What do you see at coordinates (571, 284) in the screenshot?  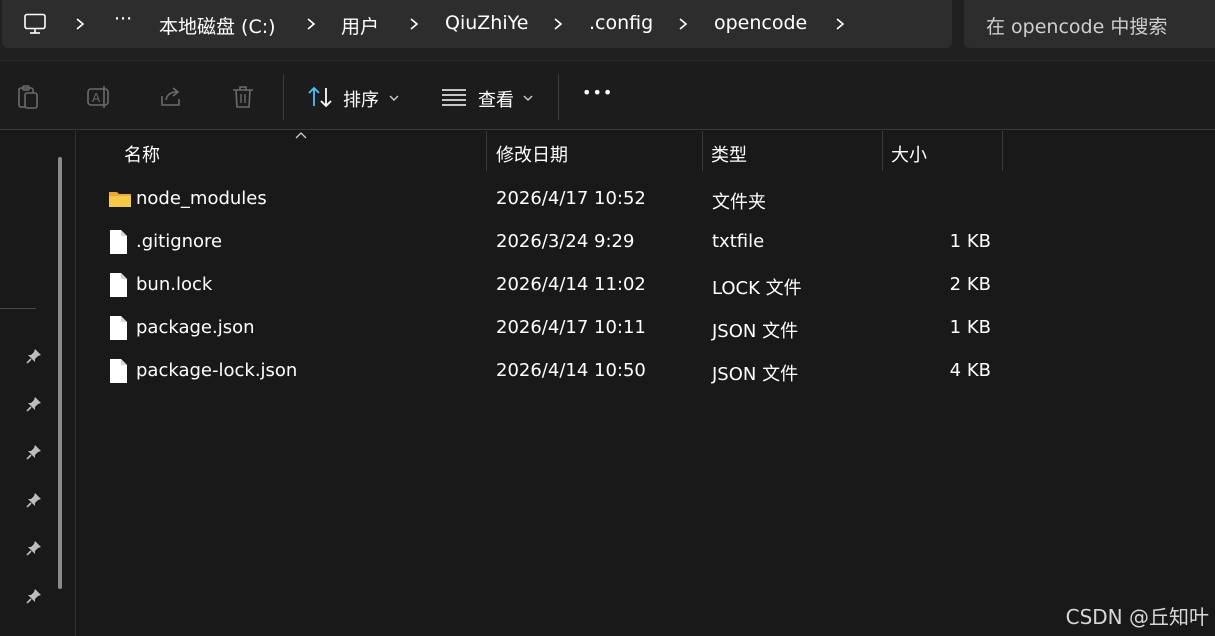 I see `file-modified: 2026/4/14 11:02` at bounding box center [571, 284].